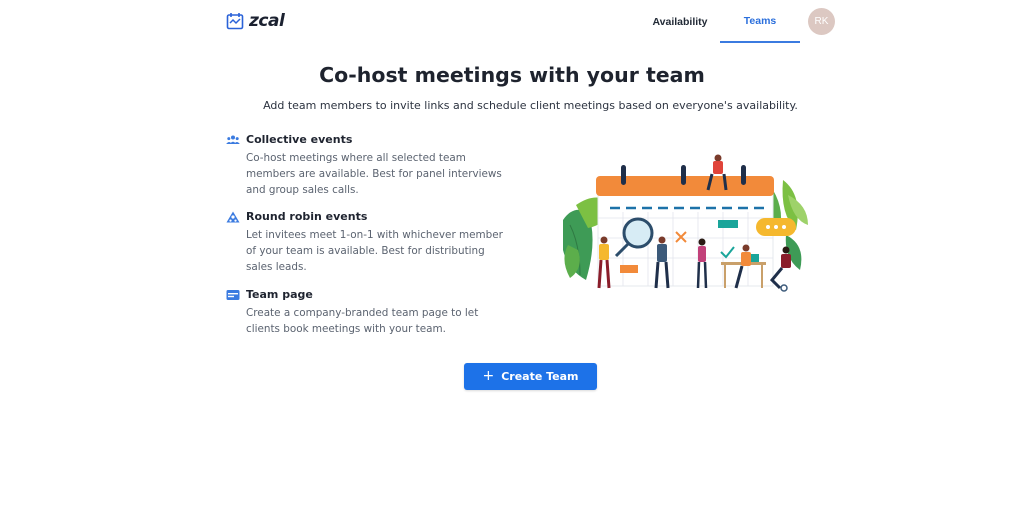  Describe the element at coordinates (279, 294) in the screenshot. I see `feature-title: Team page` at that location.